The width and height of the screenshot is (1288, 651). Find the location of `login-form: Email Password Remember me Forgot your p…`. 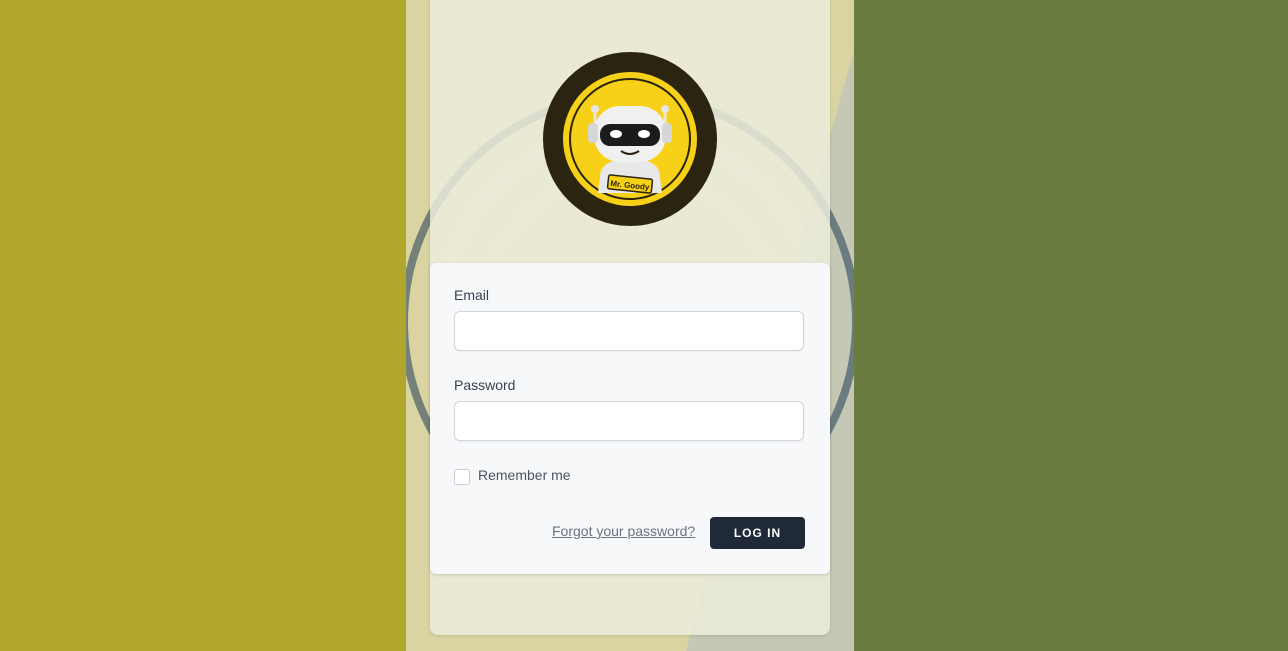

login-form: Email Password Remember me Forgot your p… is located at coordinates (630, 418).